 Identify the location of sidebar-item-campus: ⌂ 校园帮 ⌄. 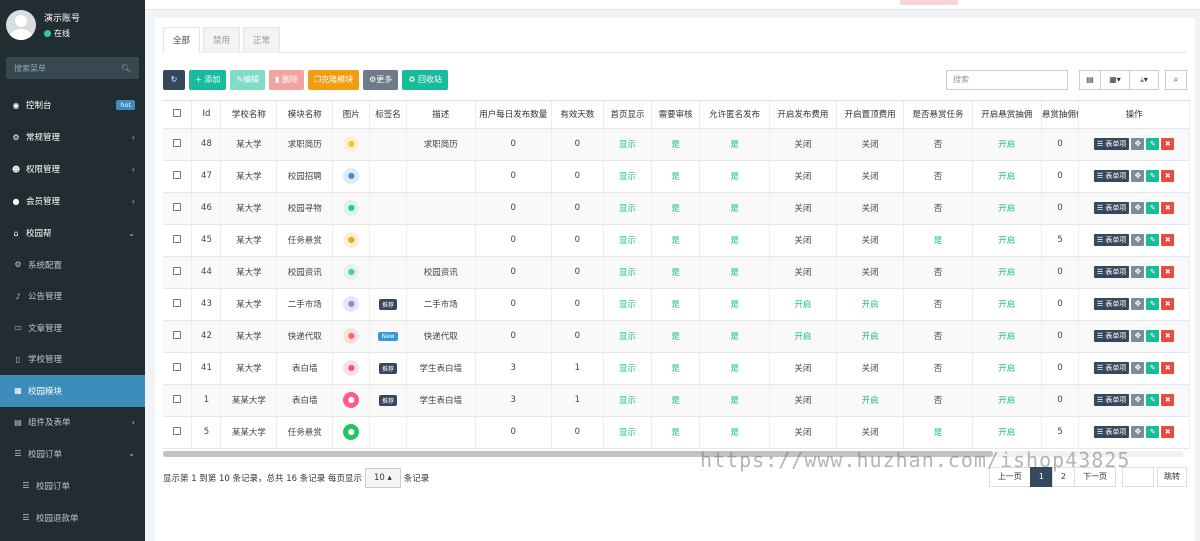
(72, 233).